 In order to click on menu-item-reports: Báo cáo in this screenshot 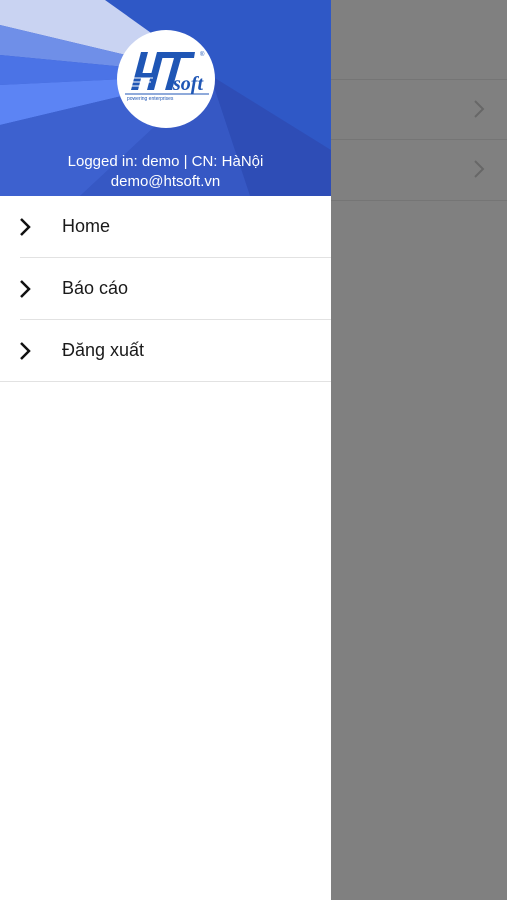, I will do `click(165, 289)`.